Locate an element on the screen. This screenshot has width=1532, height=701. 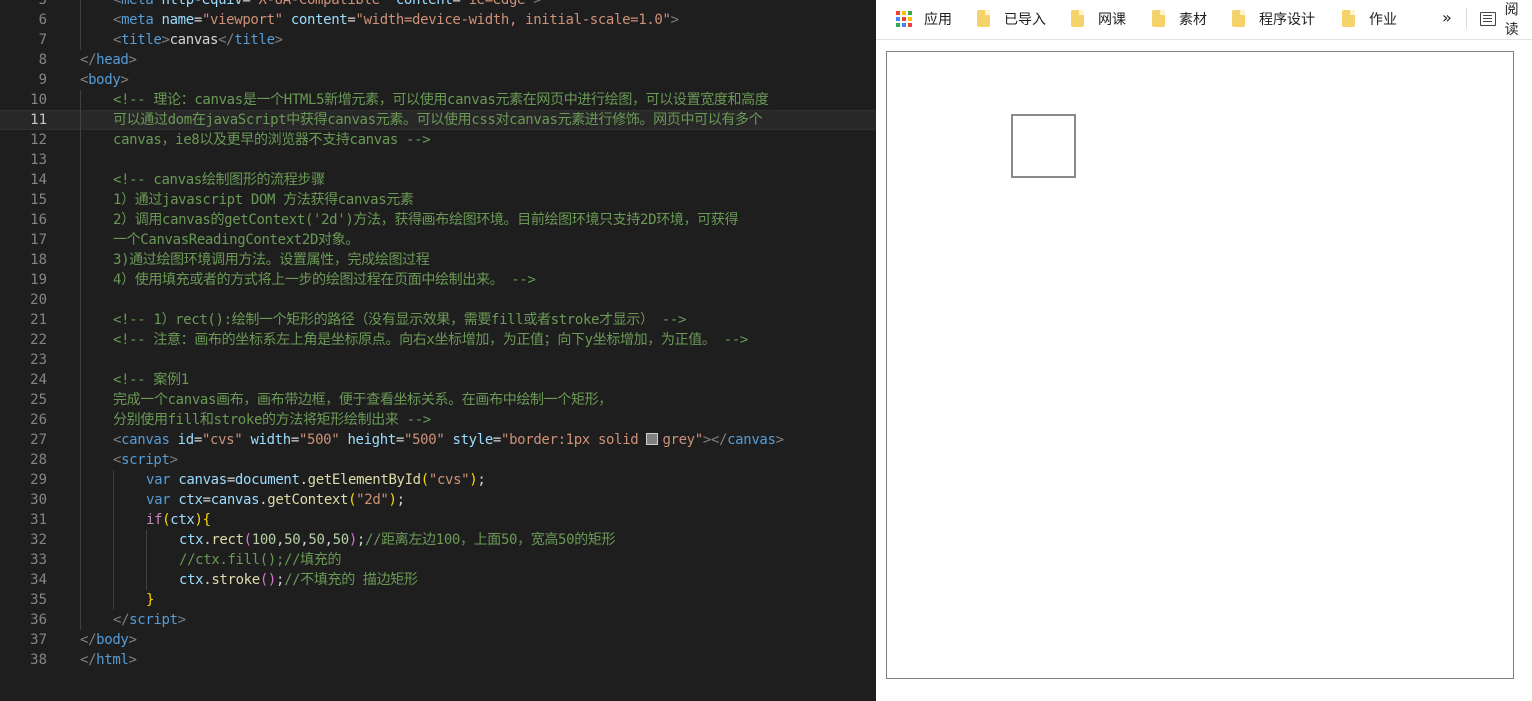
bookmark-folder-imported: 已导入 is located at coordinates (1011, 18).